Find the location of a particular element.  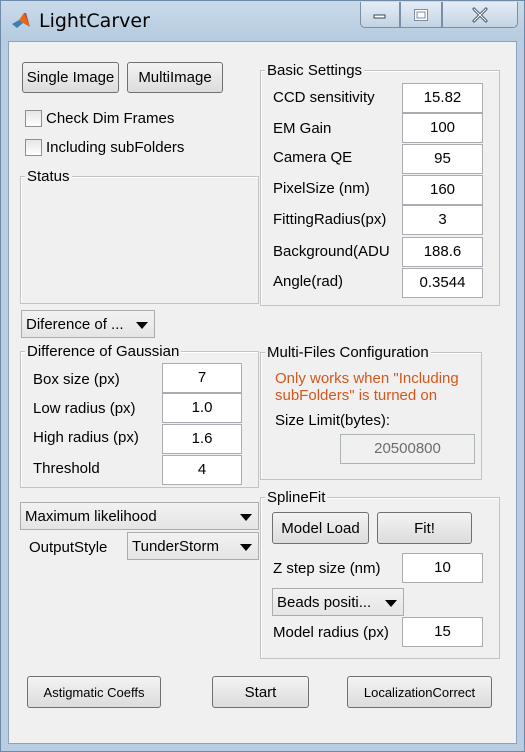

model-radius-label: Model radius (px) is located at coordinates (331, 632).